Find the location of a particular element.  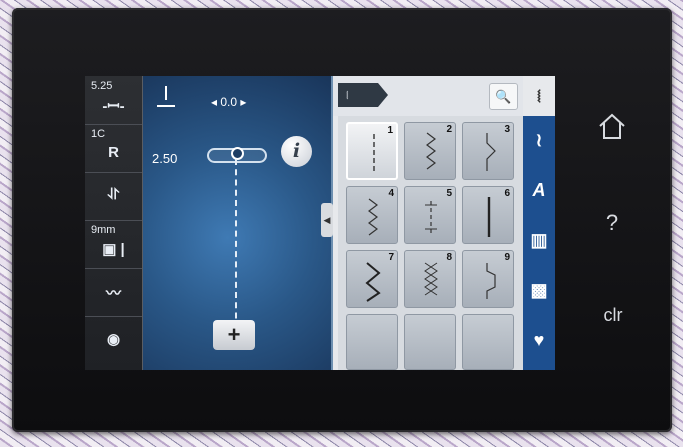

stitch-tile-5: 5 is located at coordinates (430, 215).